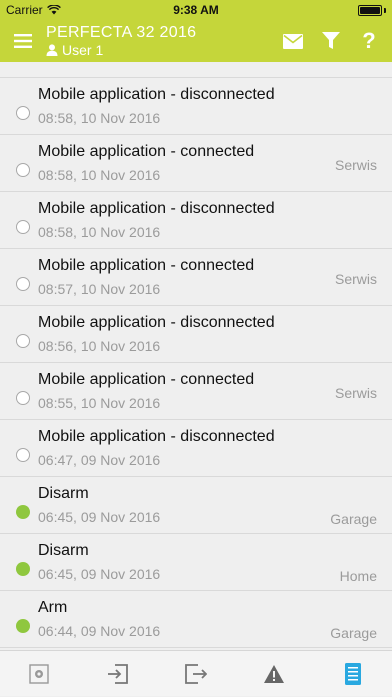 Image resolution: width=392 pixels, height=697 pixels. I want to click on mail-icon, so click(293, 41).